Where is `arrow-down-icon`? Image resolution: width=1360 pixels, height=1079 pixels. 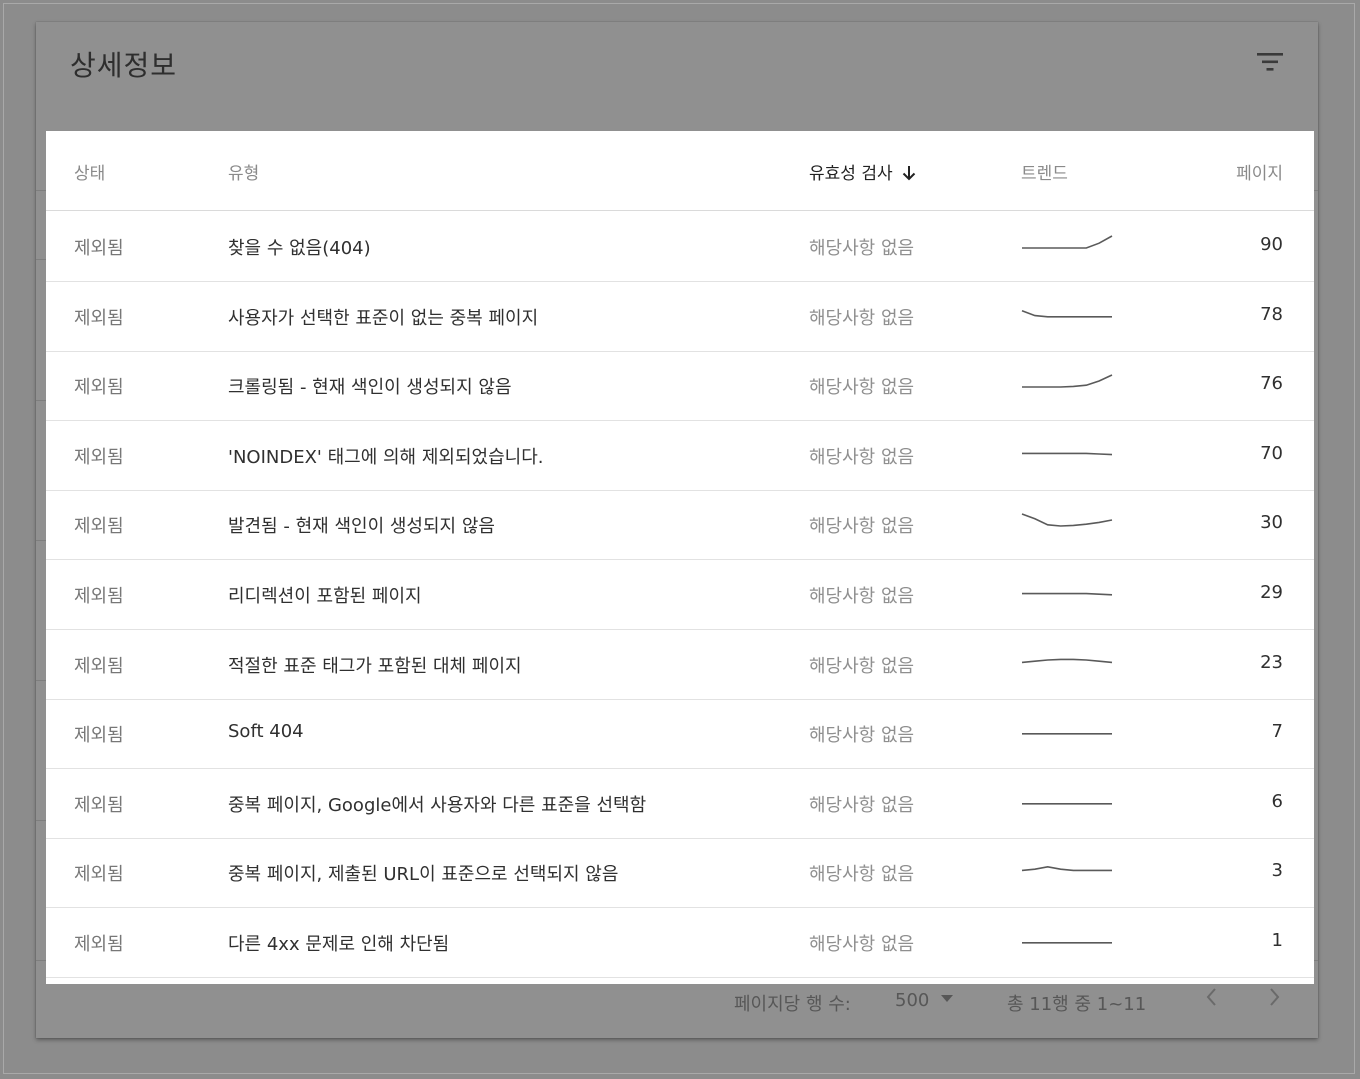 arrow-down-icon is located at coordinates (908, 173).